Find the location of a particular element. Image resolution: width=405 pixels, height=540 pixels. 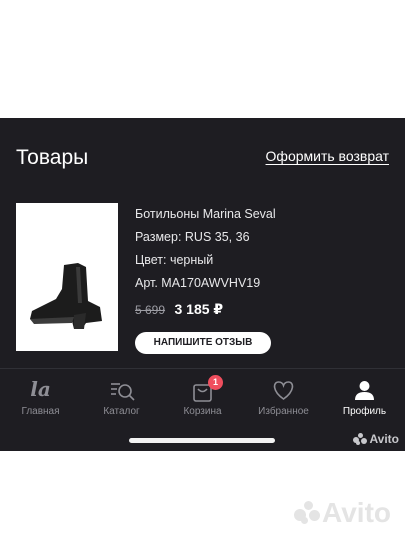

return-link: Оформить возврат is located at coordinates (327, 156).